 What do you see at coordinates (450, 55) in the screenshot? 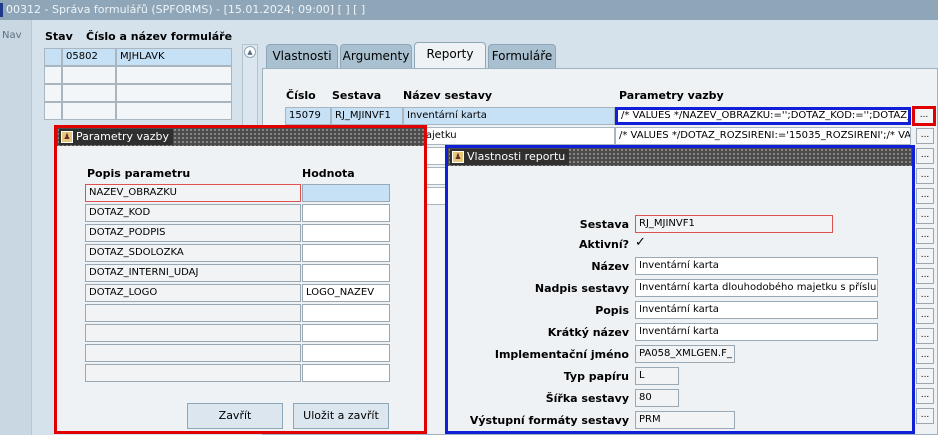
I see `tab-reporty: Reporty` at bounding box center [450, 55].